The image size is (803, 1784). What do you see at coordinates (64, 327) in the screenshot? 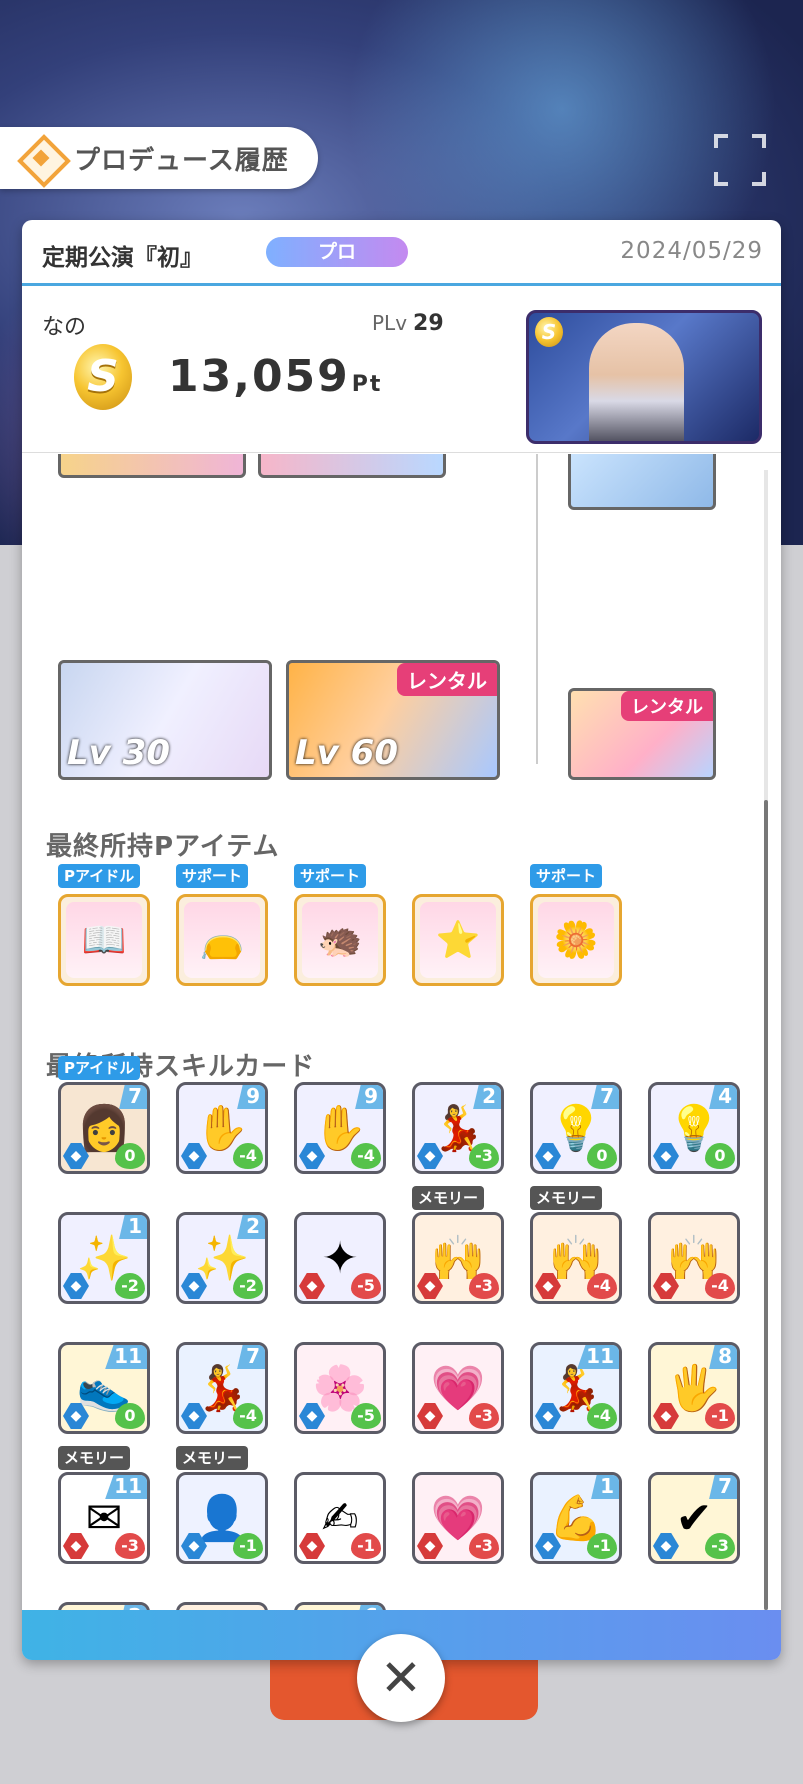
I see `player-name: なの` at bounding box center [64, 327].